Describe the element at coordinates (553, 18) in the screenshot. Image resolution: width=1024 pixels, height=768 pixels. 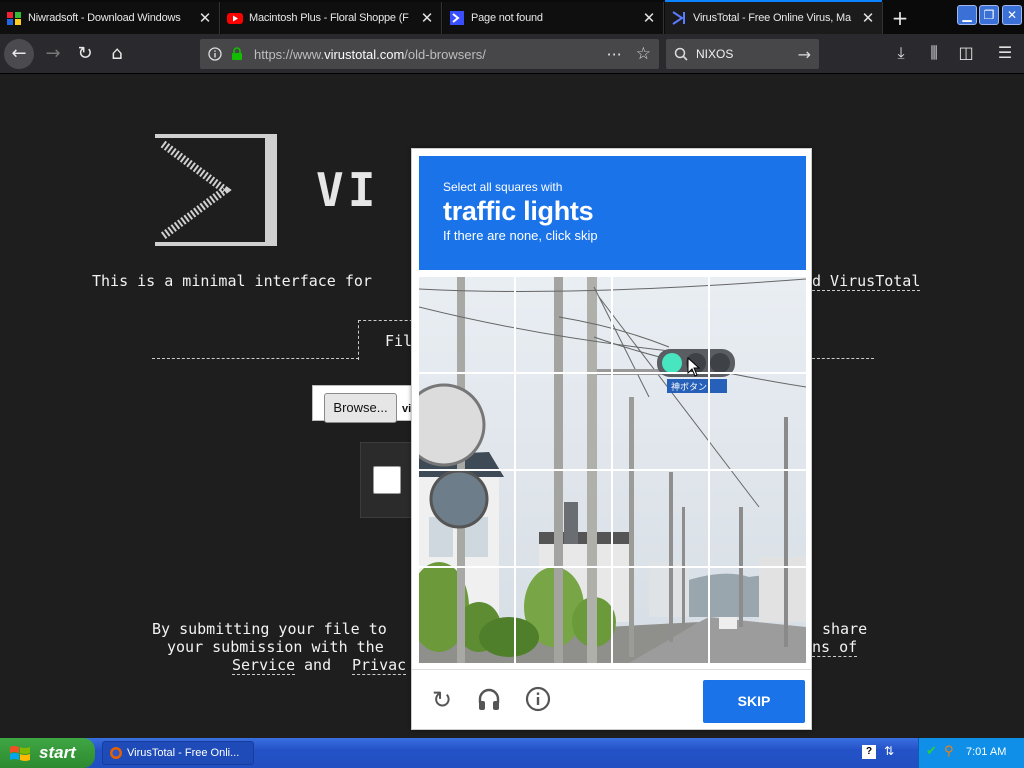
I see `tab-page-not-found: Page not found ✕` at that location.